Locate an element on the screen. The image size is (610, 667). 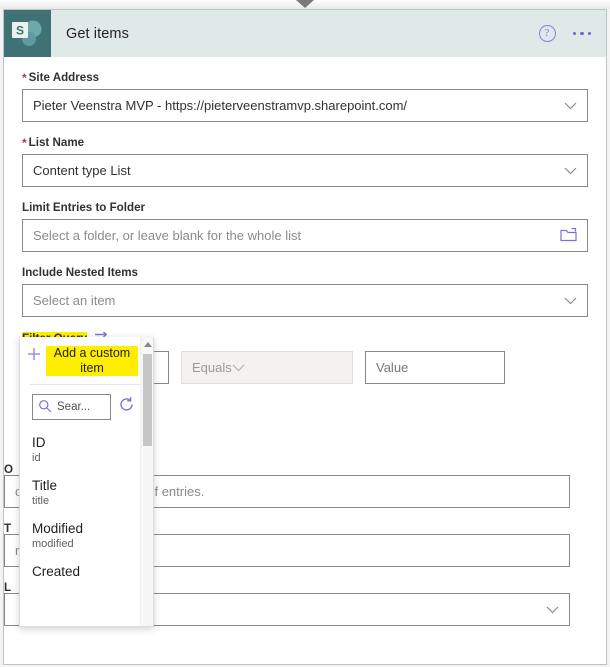
help-icon: ? is located at coordinates (547, 33).